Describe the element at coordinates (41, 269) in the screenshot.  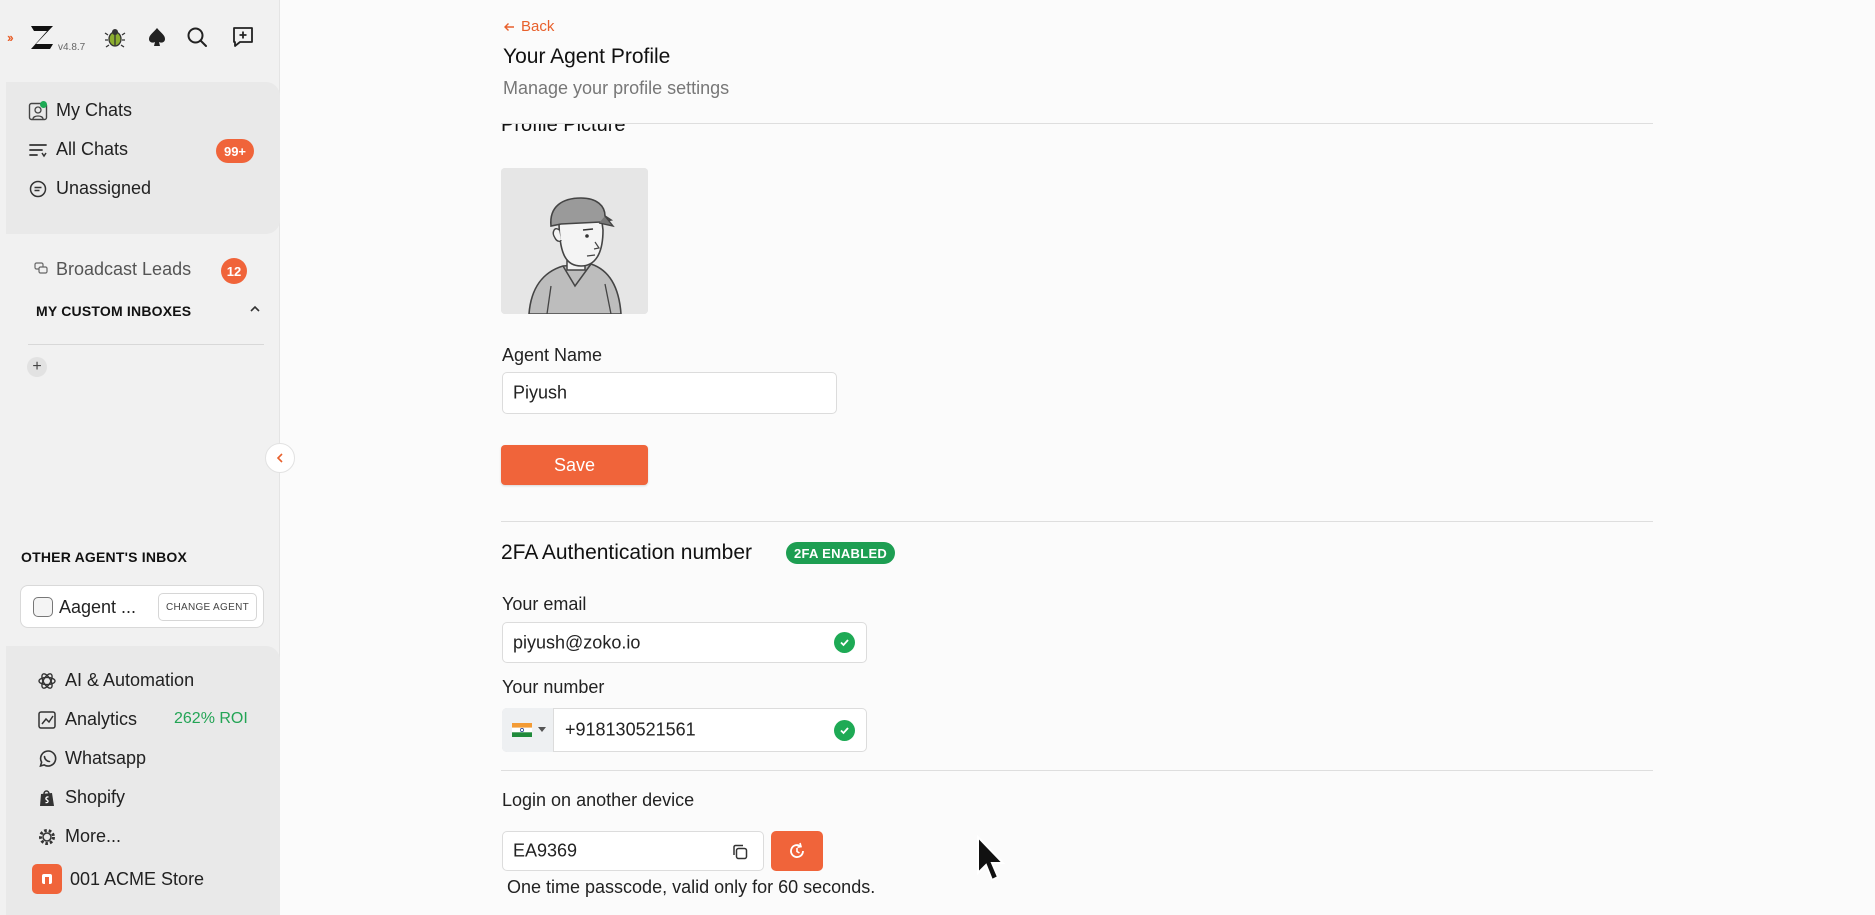
I see `broadcast-icon` at that location.